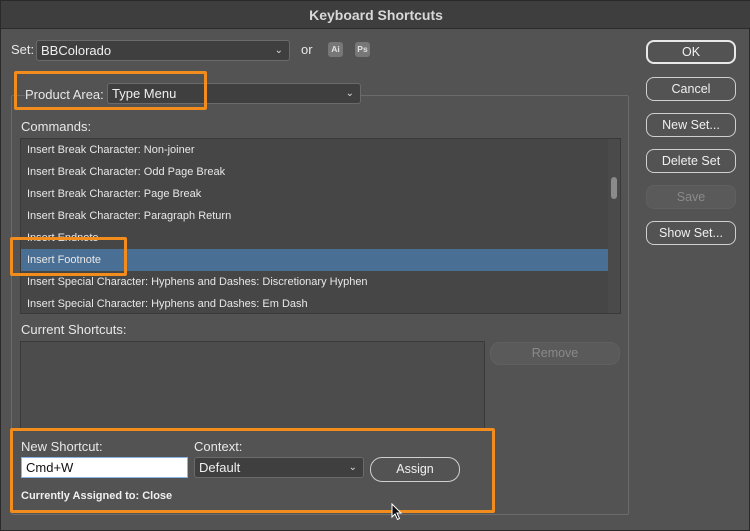 Image resolution: width=750 pixels, height=531 pixels. What do you see at coordinates (320, 238) in the screenshot?
I see `list-item: Insert Endnote` at bounding box center [320, 238].